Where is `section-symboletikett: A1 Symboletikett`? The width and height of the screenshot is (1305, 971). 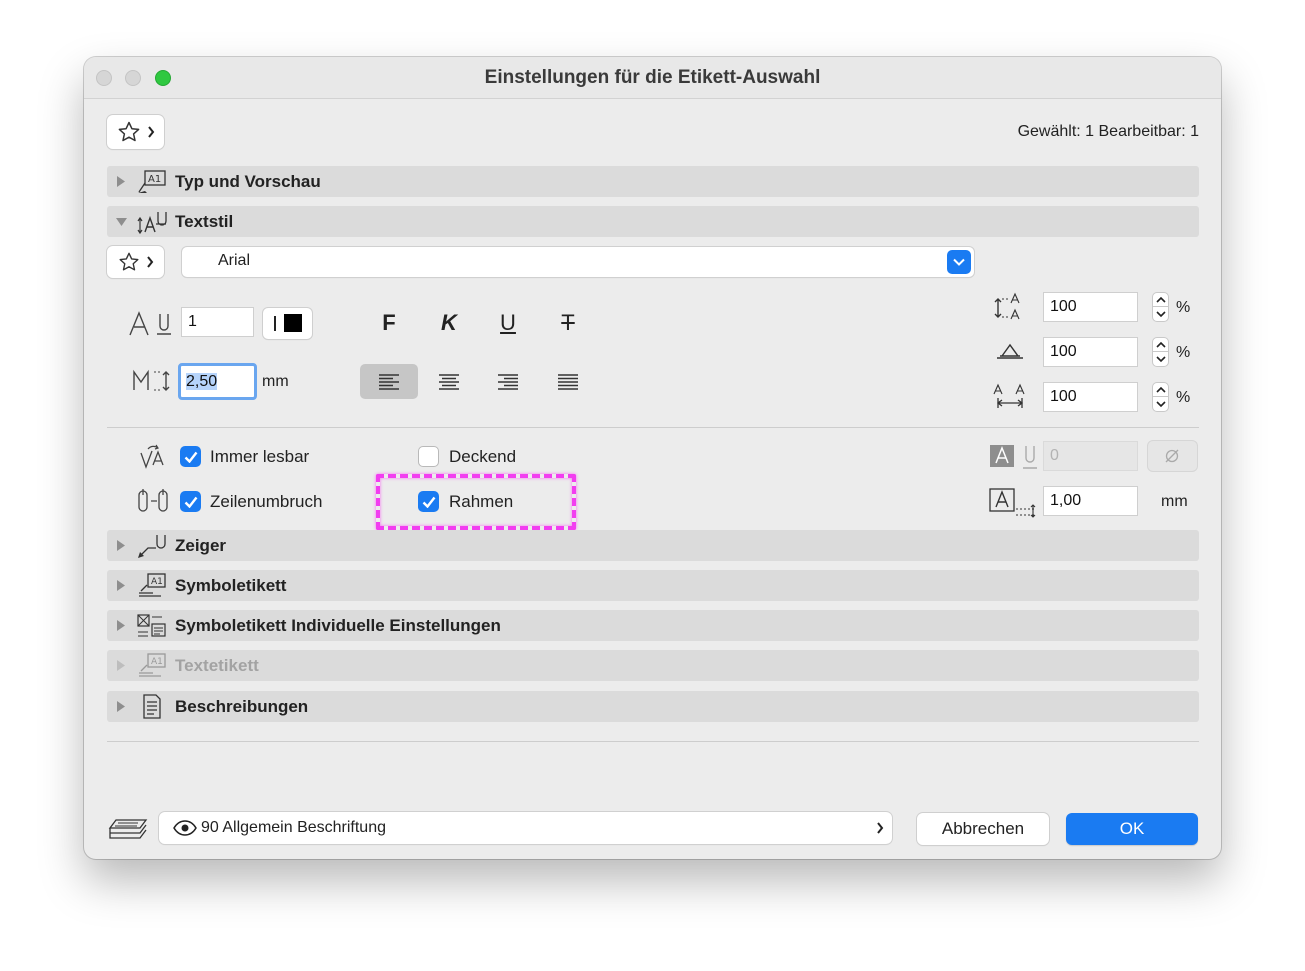 section-symboletikett: A1 Symboletikett is located at coordinates (653, 585).